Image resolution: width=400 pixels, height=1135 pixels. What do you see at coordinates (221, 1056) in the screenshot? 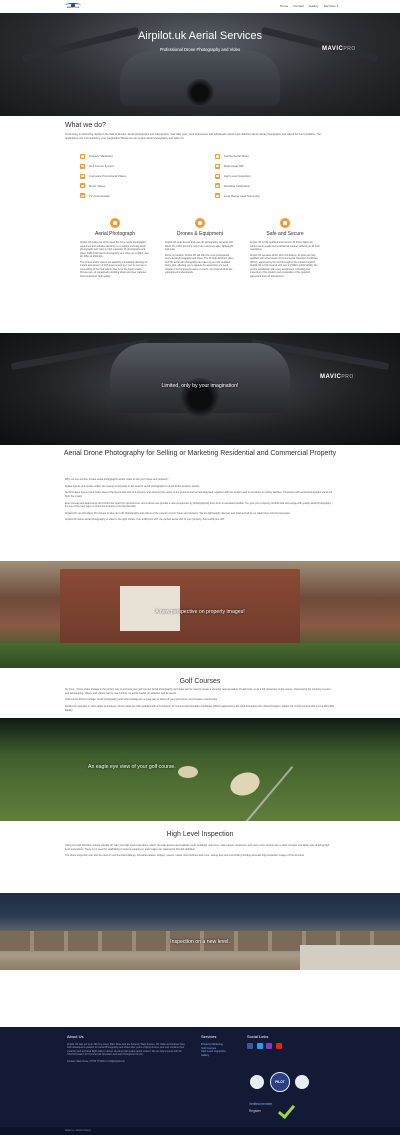
I see `footer-link: Gallery` at bounding box center [221, 1056].